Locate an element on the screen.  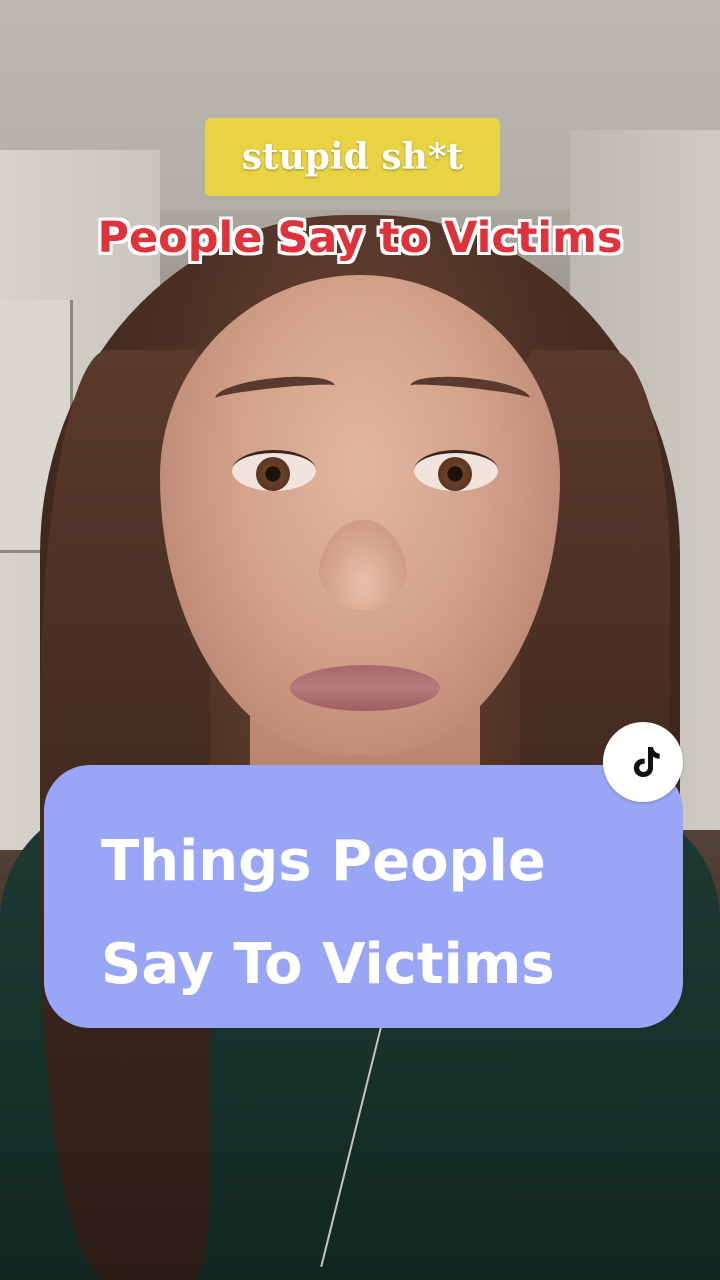
person-nose is located at coordinates (363, 565).